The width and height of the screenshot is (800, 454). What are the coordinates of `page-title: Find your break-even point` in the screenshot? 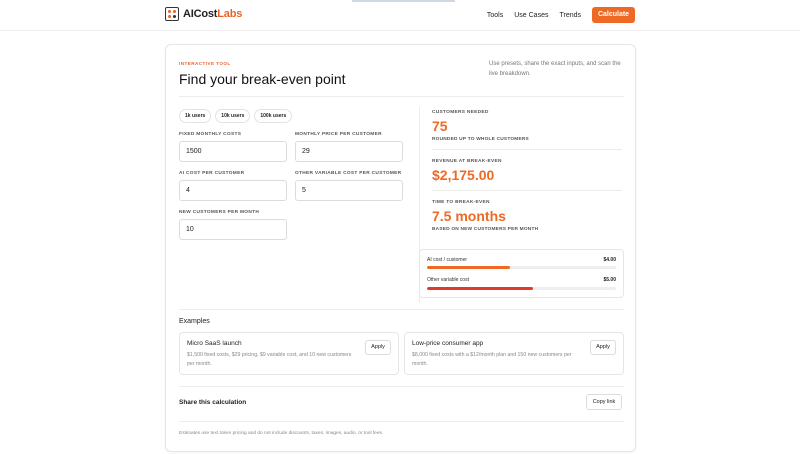 It's located at (262, 79).